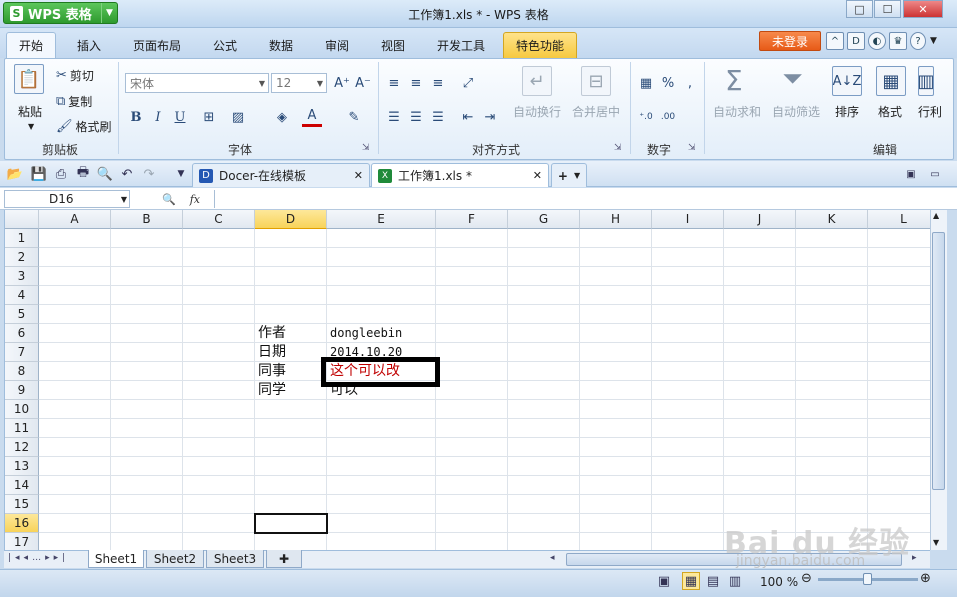 This screenshot has width=957, height=597. What do you see at coordinates (219, 295) in the screenshot?
I see `cell-c4` at bounding box center [219, 295].